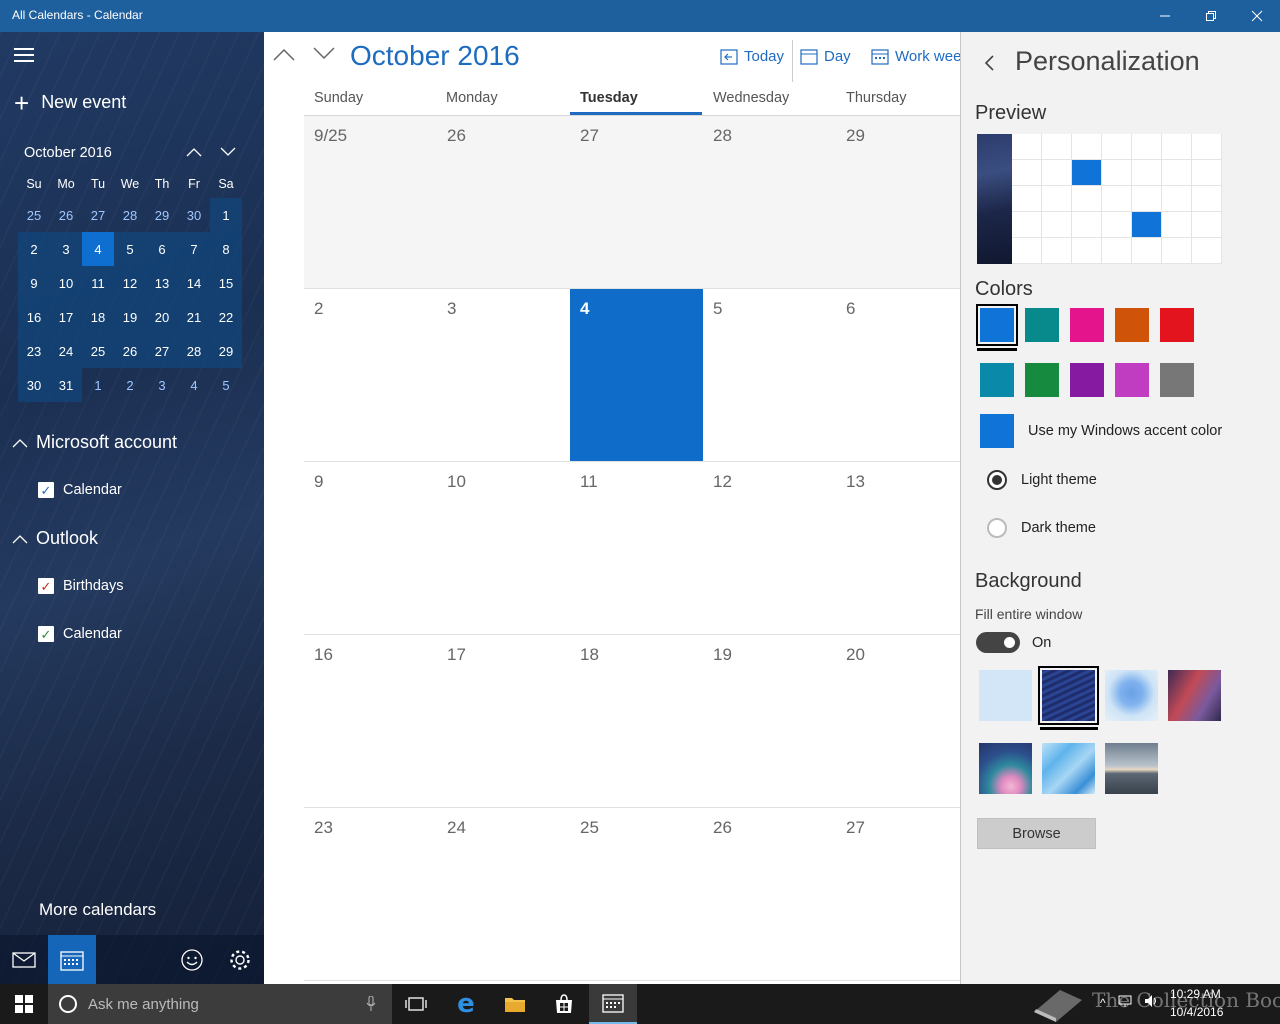 This screenshot has width=1280, height=1024. I want to click on mini-day: 20, so click(162, 317).